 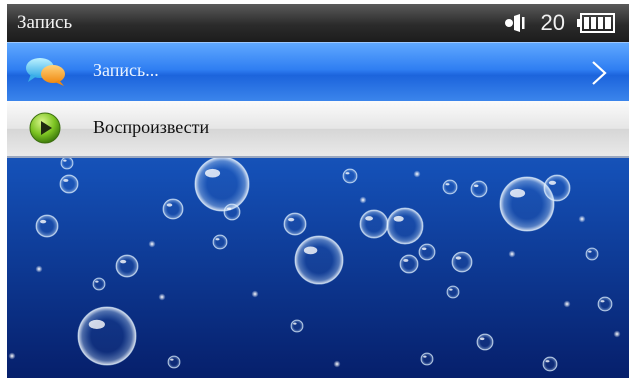 What do you see at coordinates (599, 73) in the screenshot?
I see `chevron-right-icon` at bounding box center [599, 73].